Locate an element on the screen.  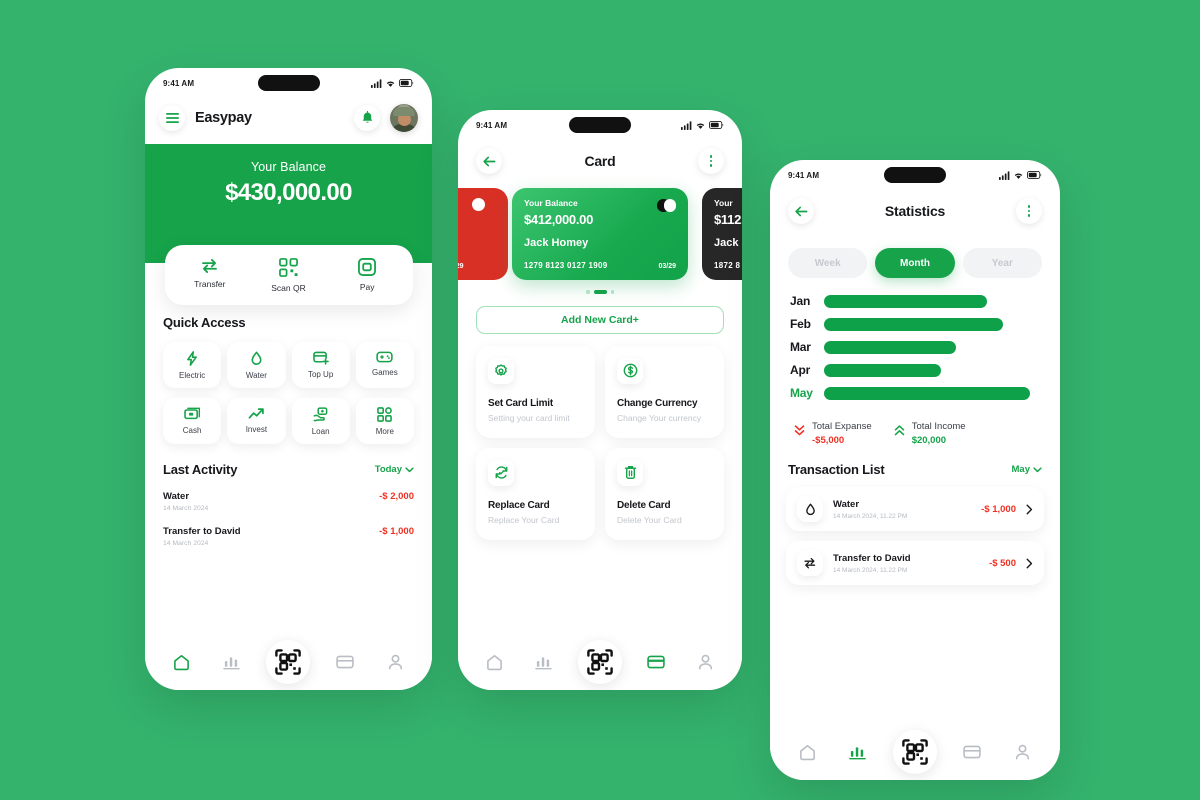
bar-month-label: Mar is located at coordinates (800, 347).